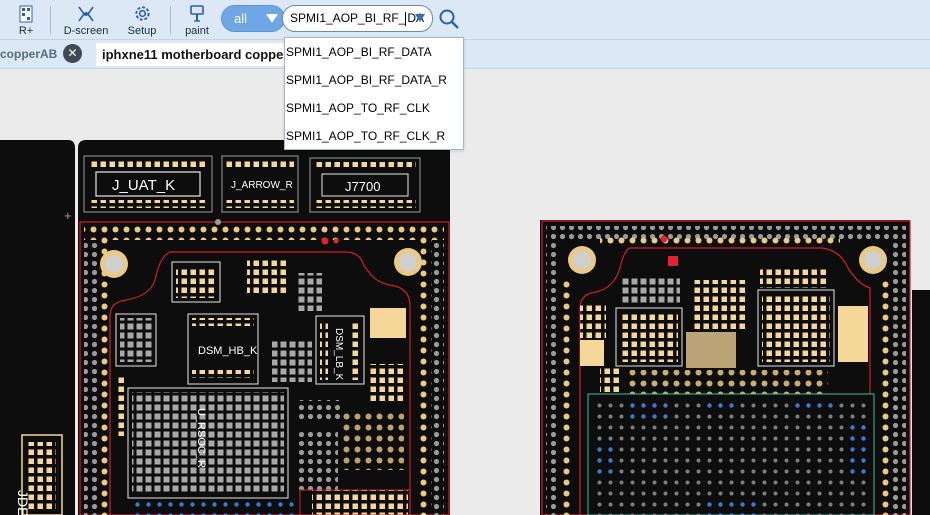  Describe the element at coordinates (28, 54) in the screenshot. I see `tab-copperab: copperAB` at that location.